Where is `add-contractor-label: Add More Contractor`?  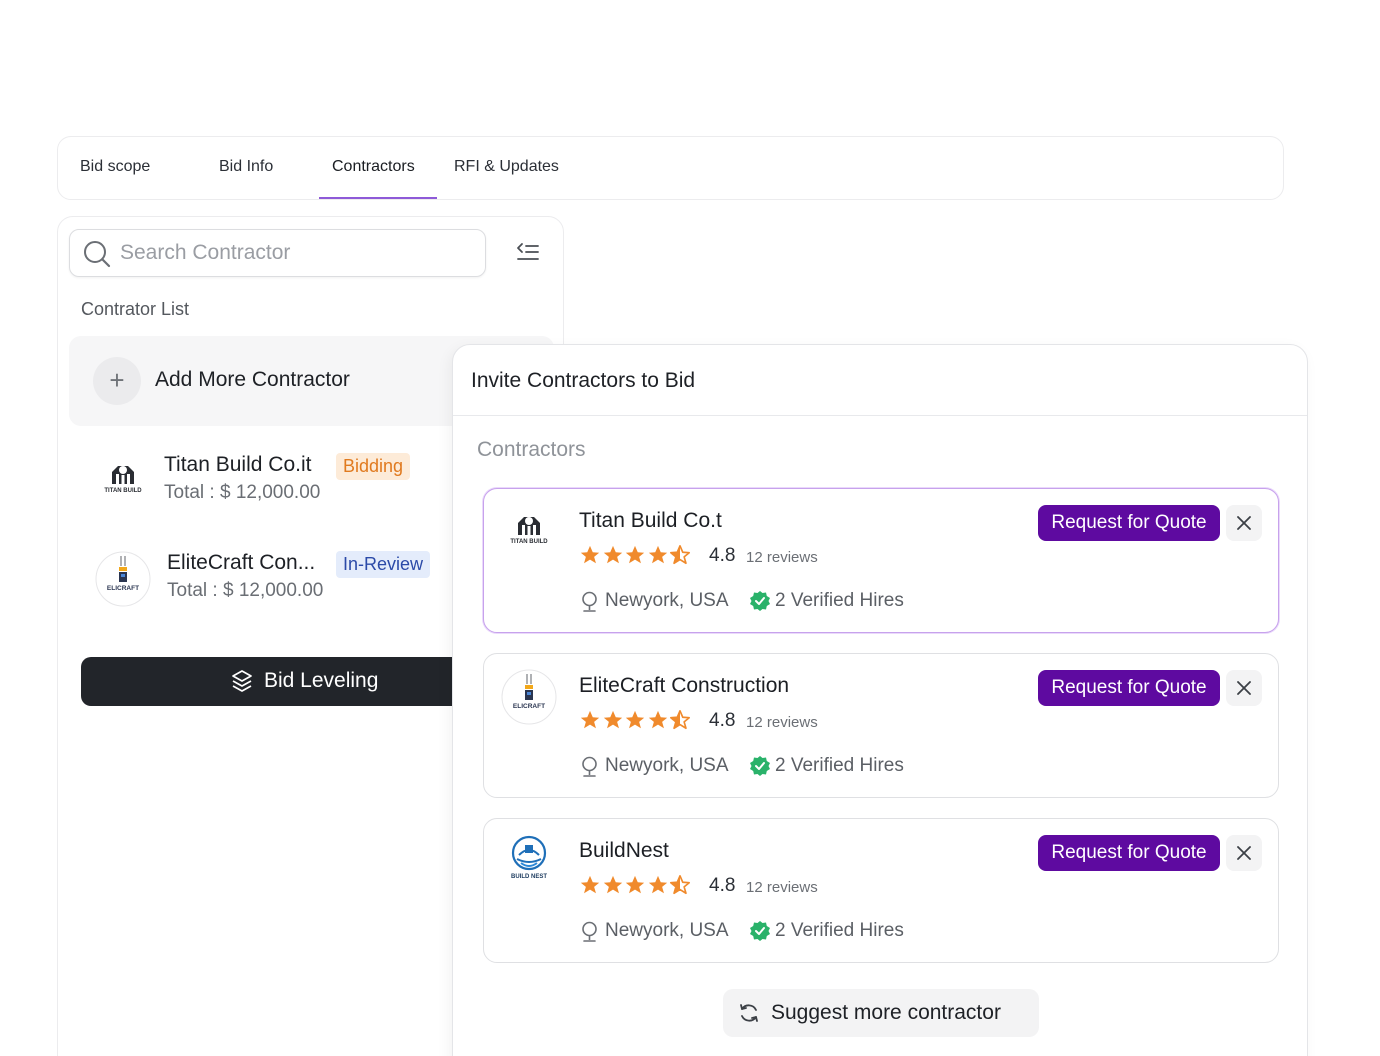
add-contractor-label: Add More Contractor is located at coordinates (252, 379).